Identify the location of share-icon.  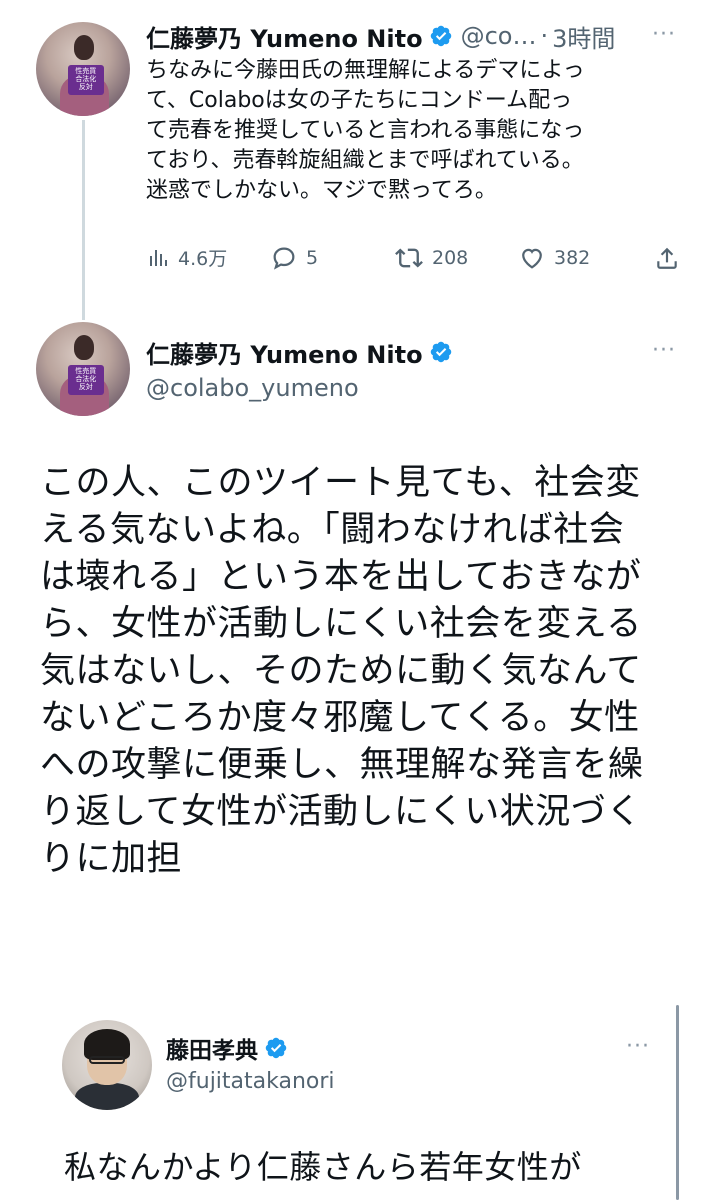
(667, 258).